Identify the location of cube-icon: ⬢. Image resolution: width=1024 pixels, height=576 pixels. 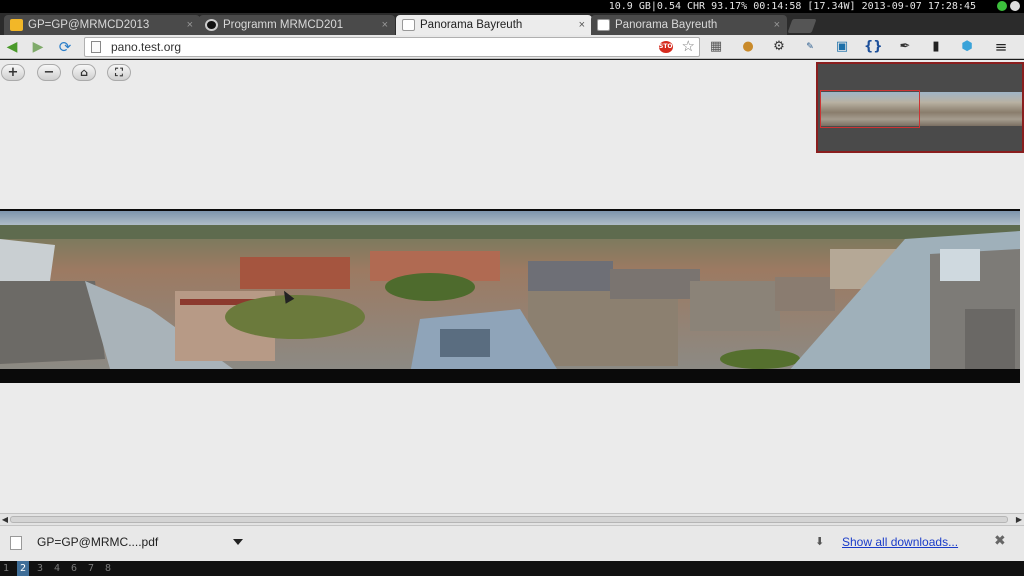
(967, 47).